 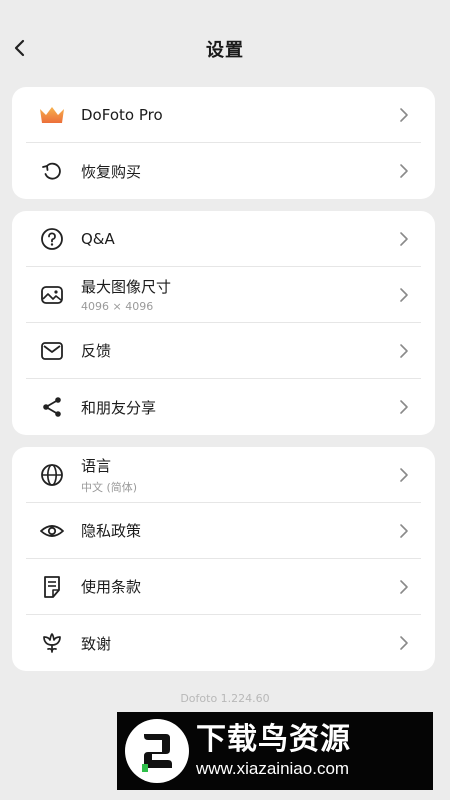 I want to click on settings-item-label: 隐私政策, so click(x=111, y=531).